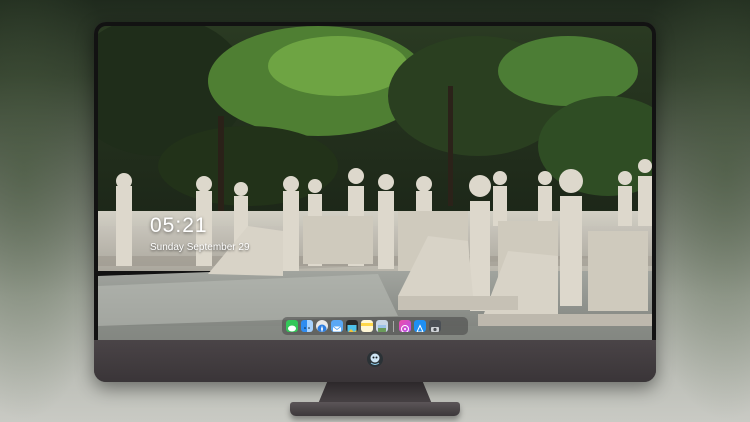  I want to click on mail-icon, so click(337, 326).